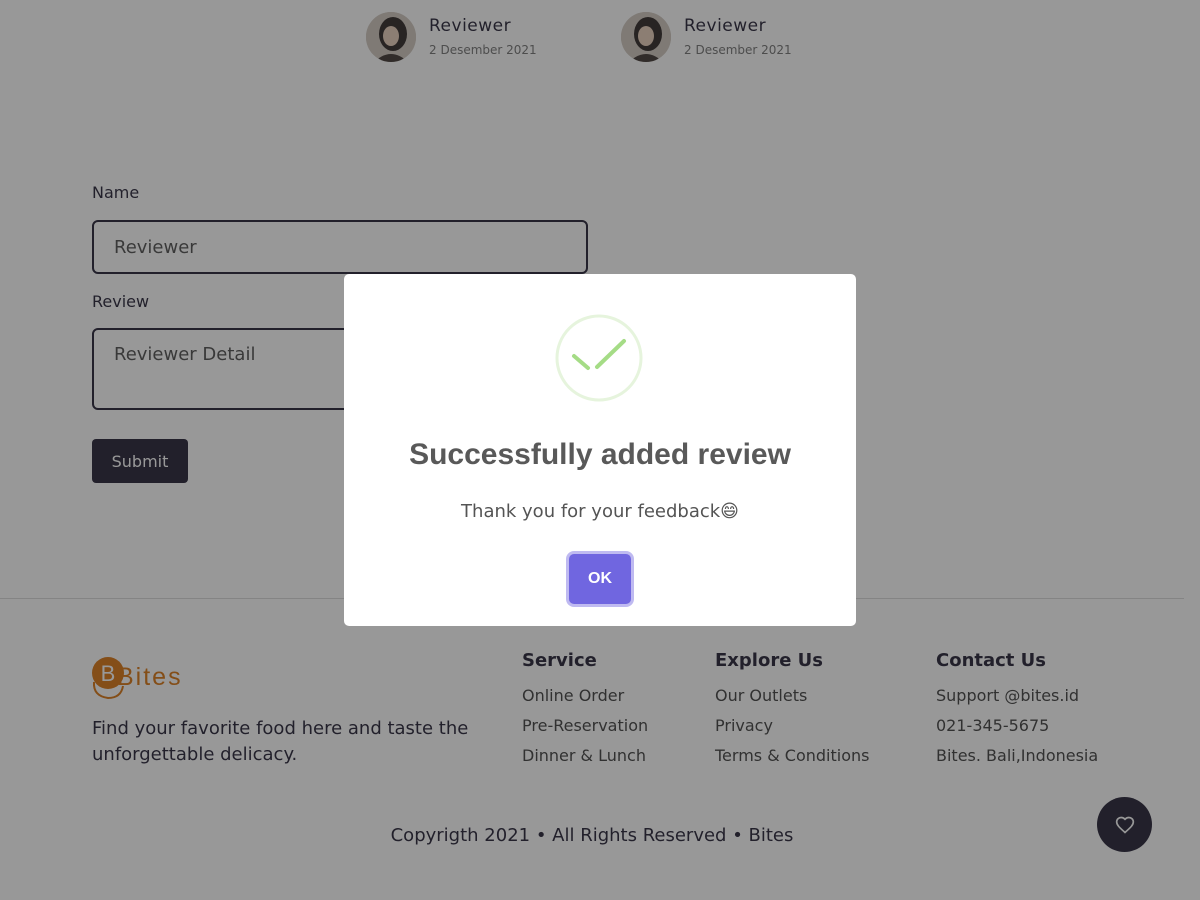 The width and height of the screenshot is (1200, 900). What do you see at coordinates (600, 579) in the screenshot?
I see `ok-button: OK` at bounding box center [600, 579].